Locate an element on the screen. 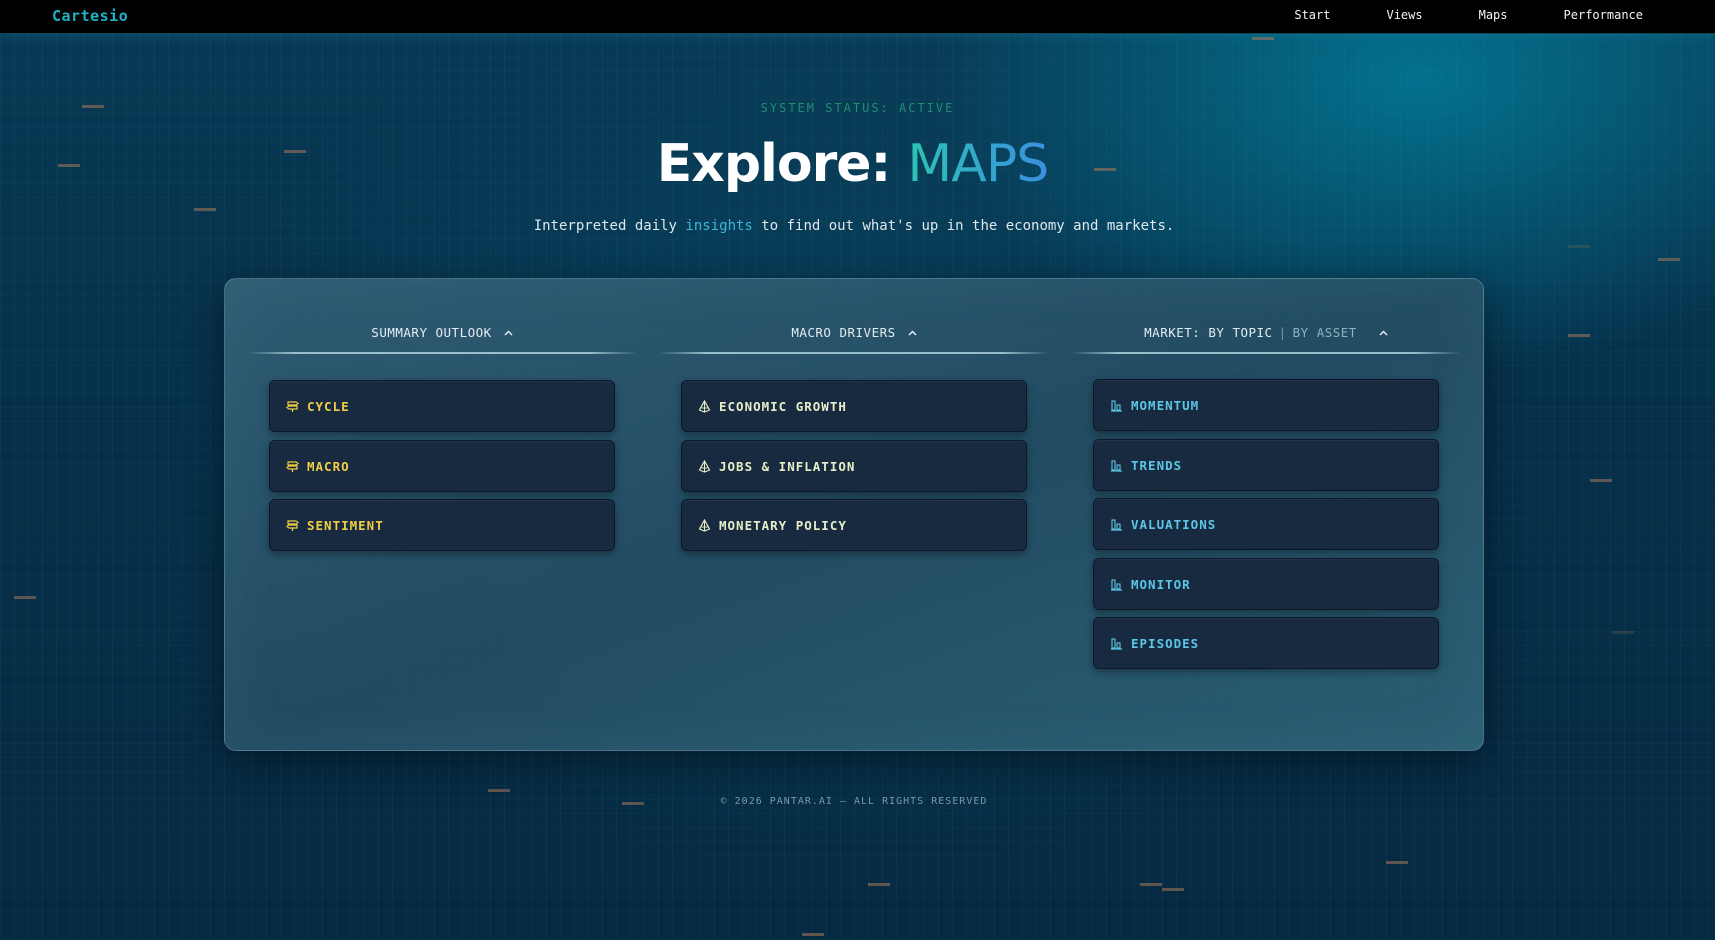 This screenshot has height=940, width=1715. top-navbar: Cartesio Start Views Maps Performance is located at coordinates (857, 17).